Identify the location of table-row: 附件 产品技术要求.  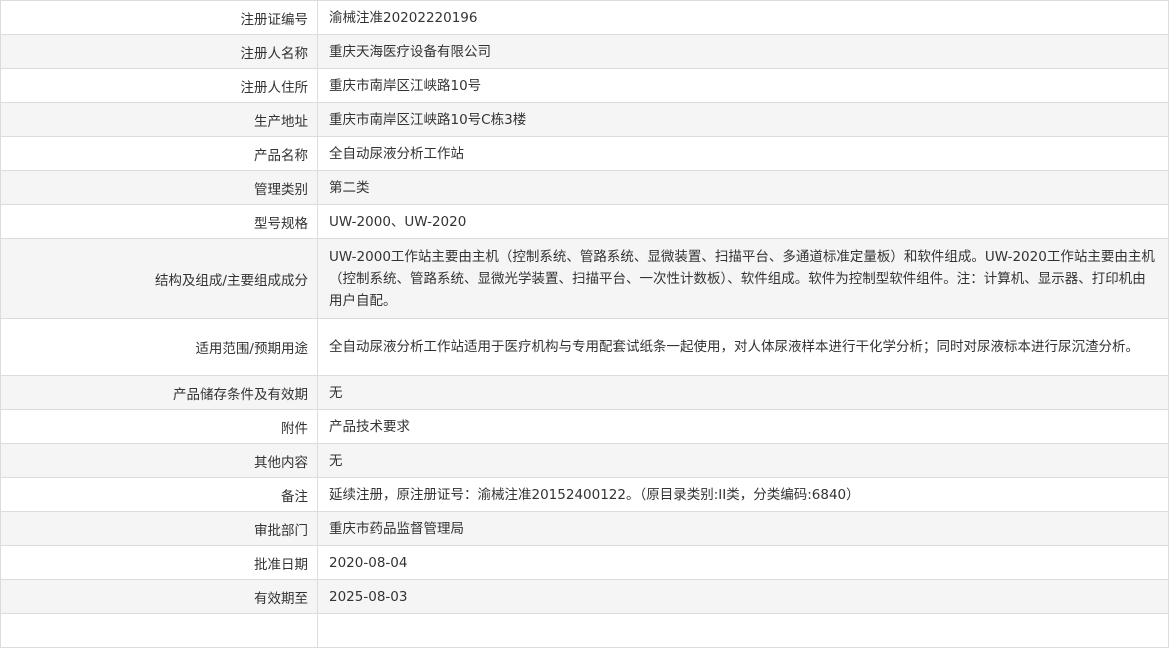
(584, 426).